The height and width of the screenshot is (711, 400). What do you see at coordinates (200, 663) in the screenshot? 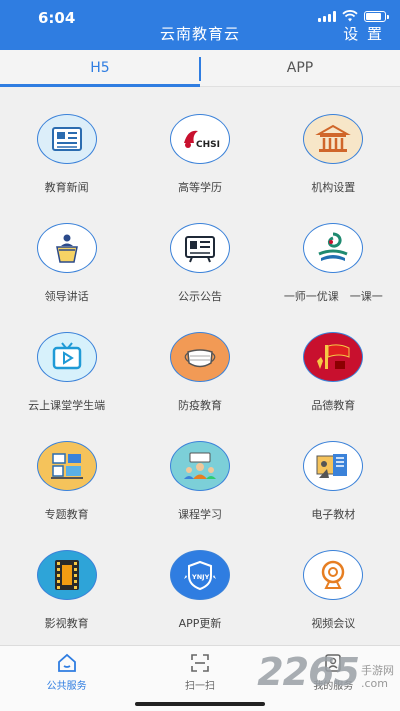
I see `scan-icon` at bounding box center [200, 663].